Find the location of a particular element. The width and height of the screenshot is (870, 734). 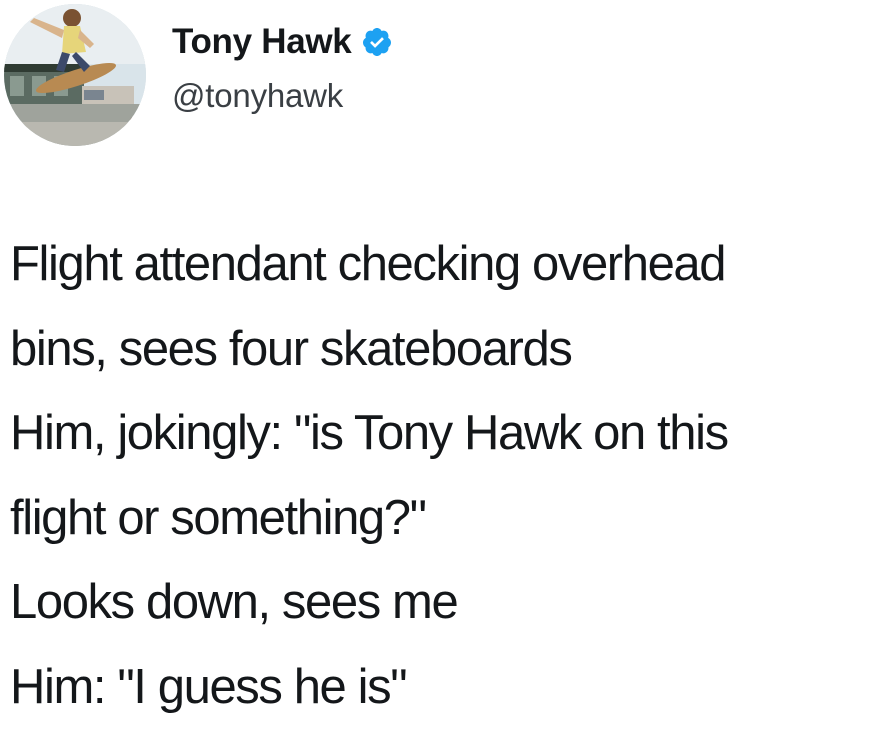

verified-badge-icon is located at coordinates (377, 42).